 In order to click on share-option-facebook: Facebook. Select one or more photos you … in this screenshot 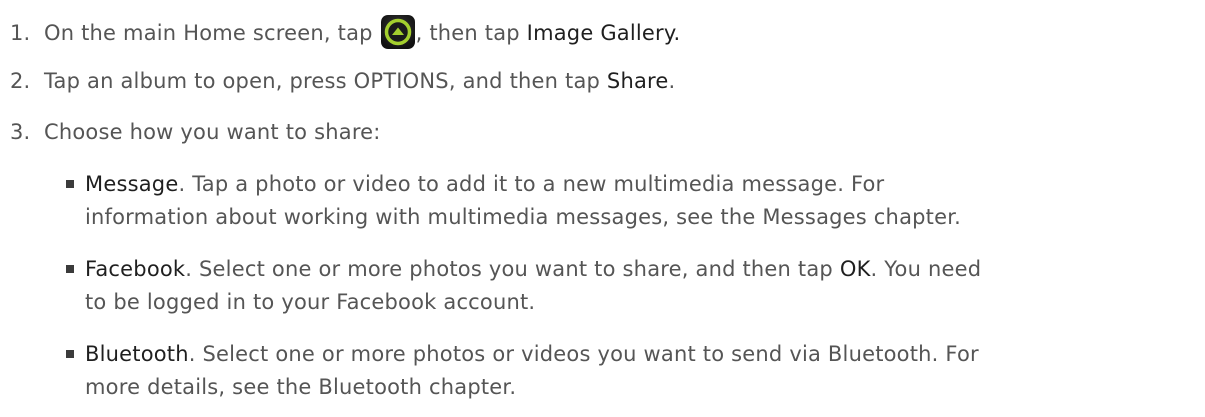, I will do `click(627, 286)`.